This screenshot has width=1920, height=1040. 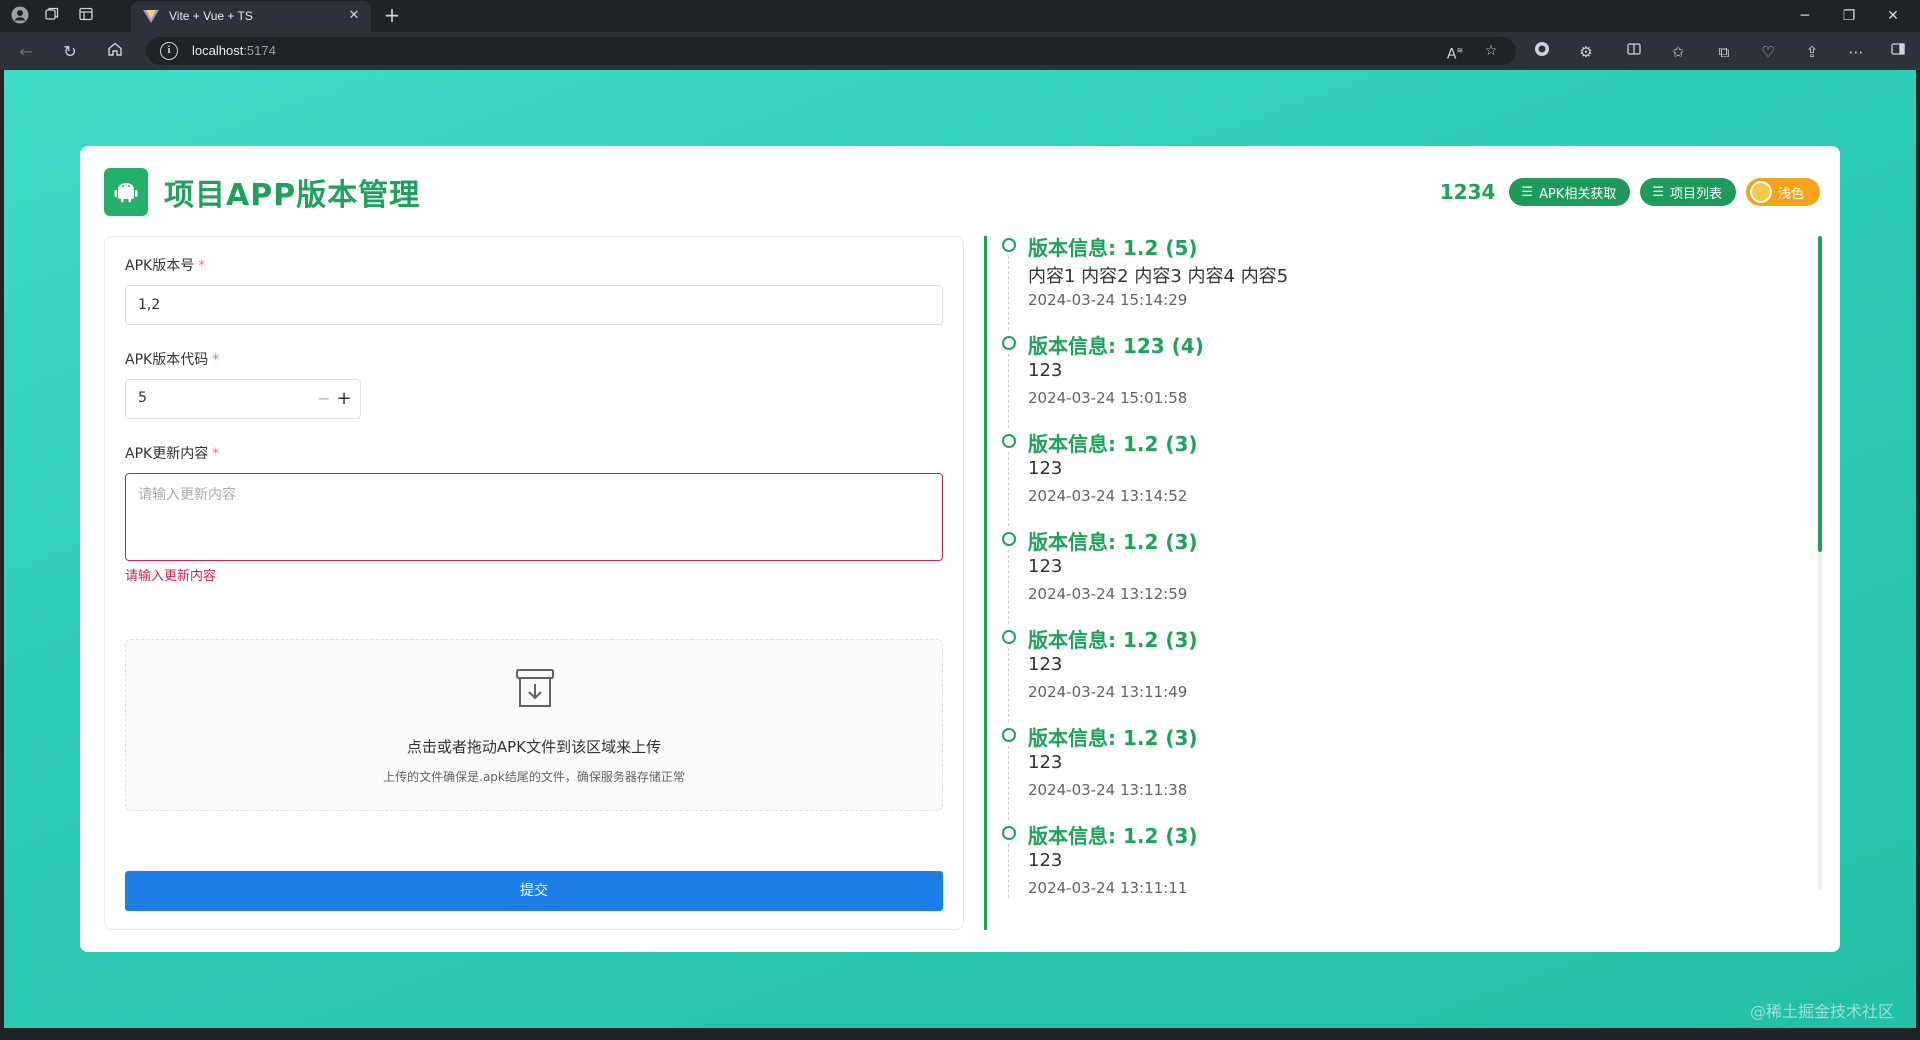 What do you see at coordinates (534, 891) in the screenshot?
I see `submit-button: 提交` at bounding box center [534, 891].